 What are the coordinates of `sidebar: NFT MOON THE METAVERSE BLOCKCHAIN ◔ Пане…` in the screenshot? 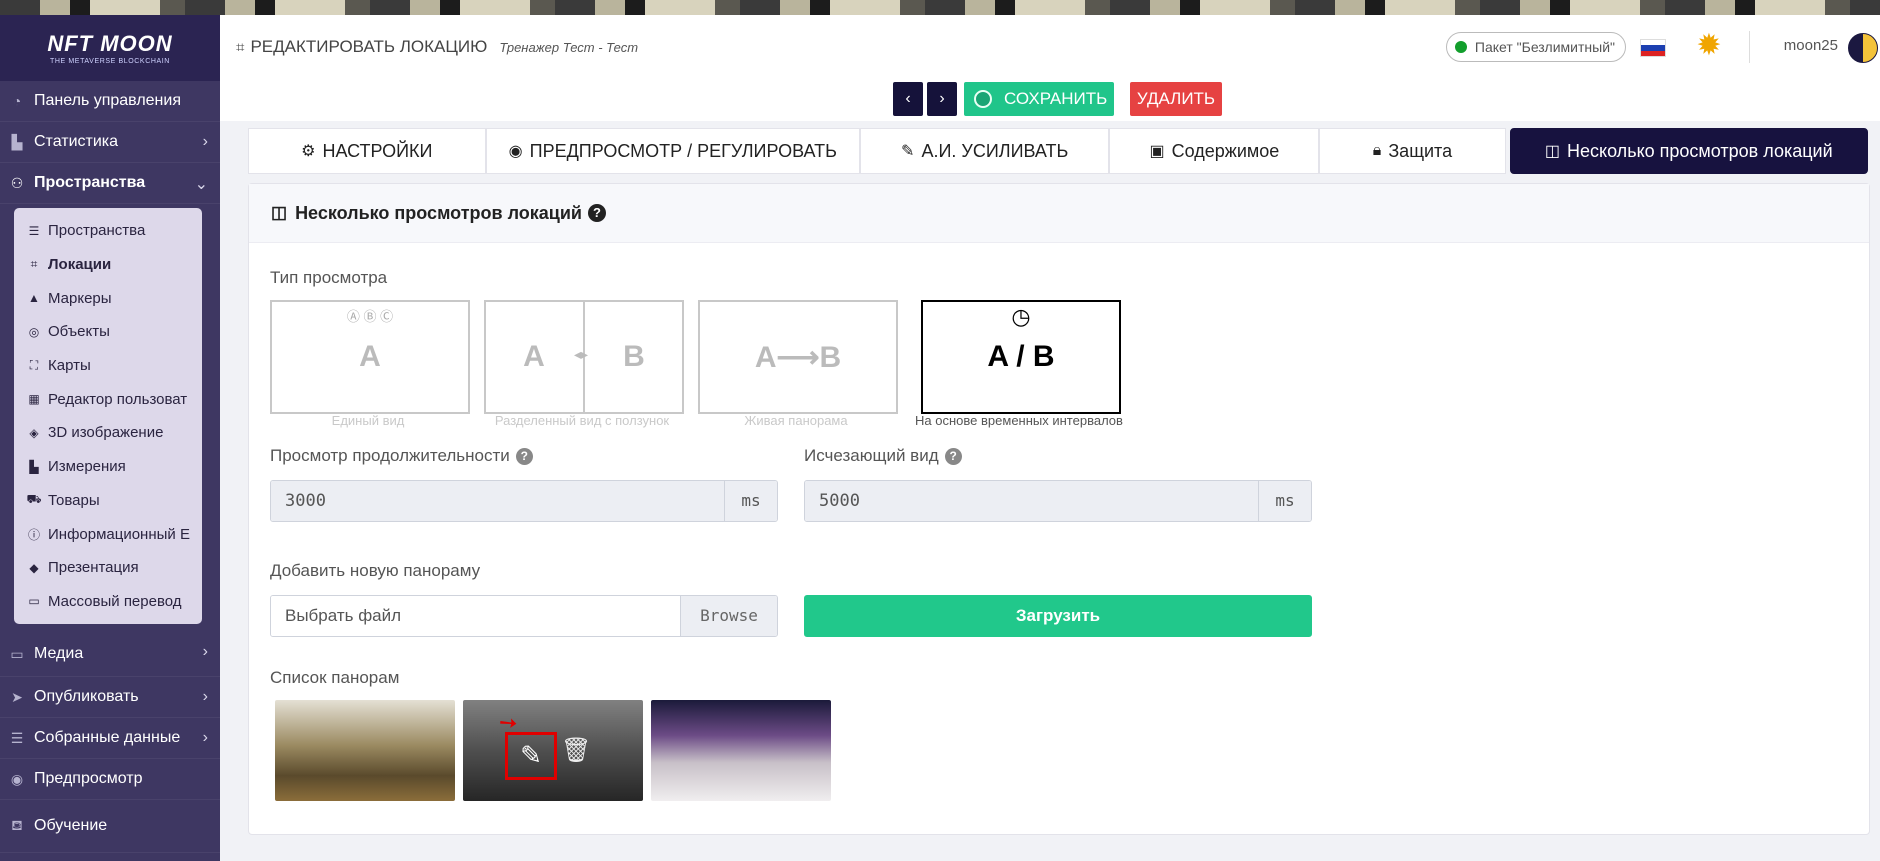 It's located at (110, 438).